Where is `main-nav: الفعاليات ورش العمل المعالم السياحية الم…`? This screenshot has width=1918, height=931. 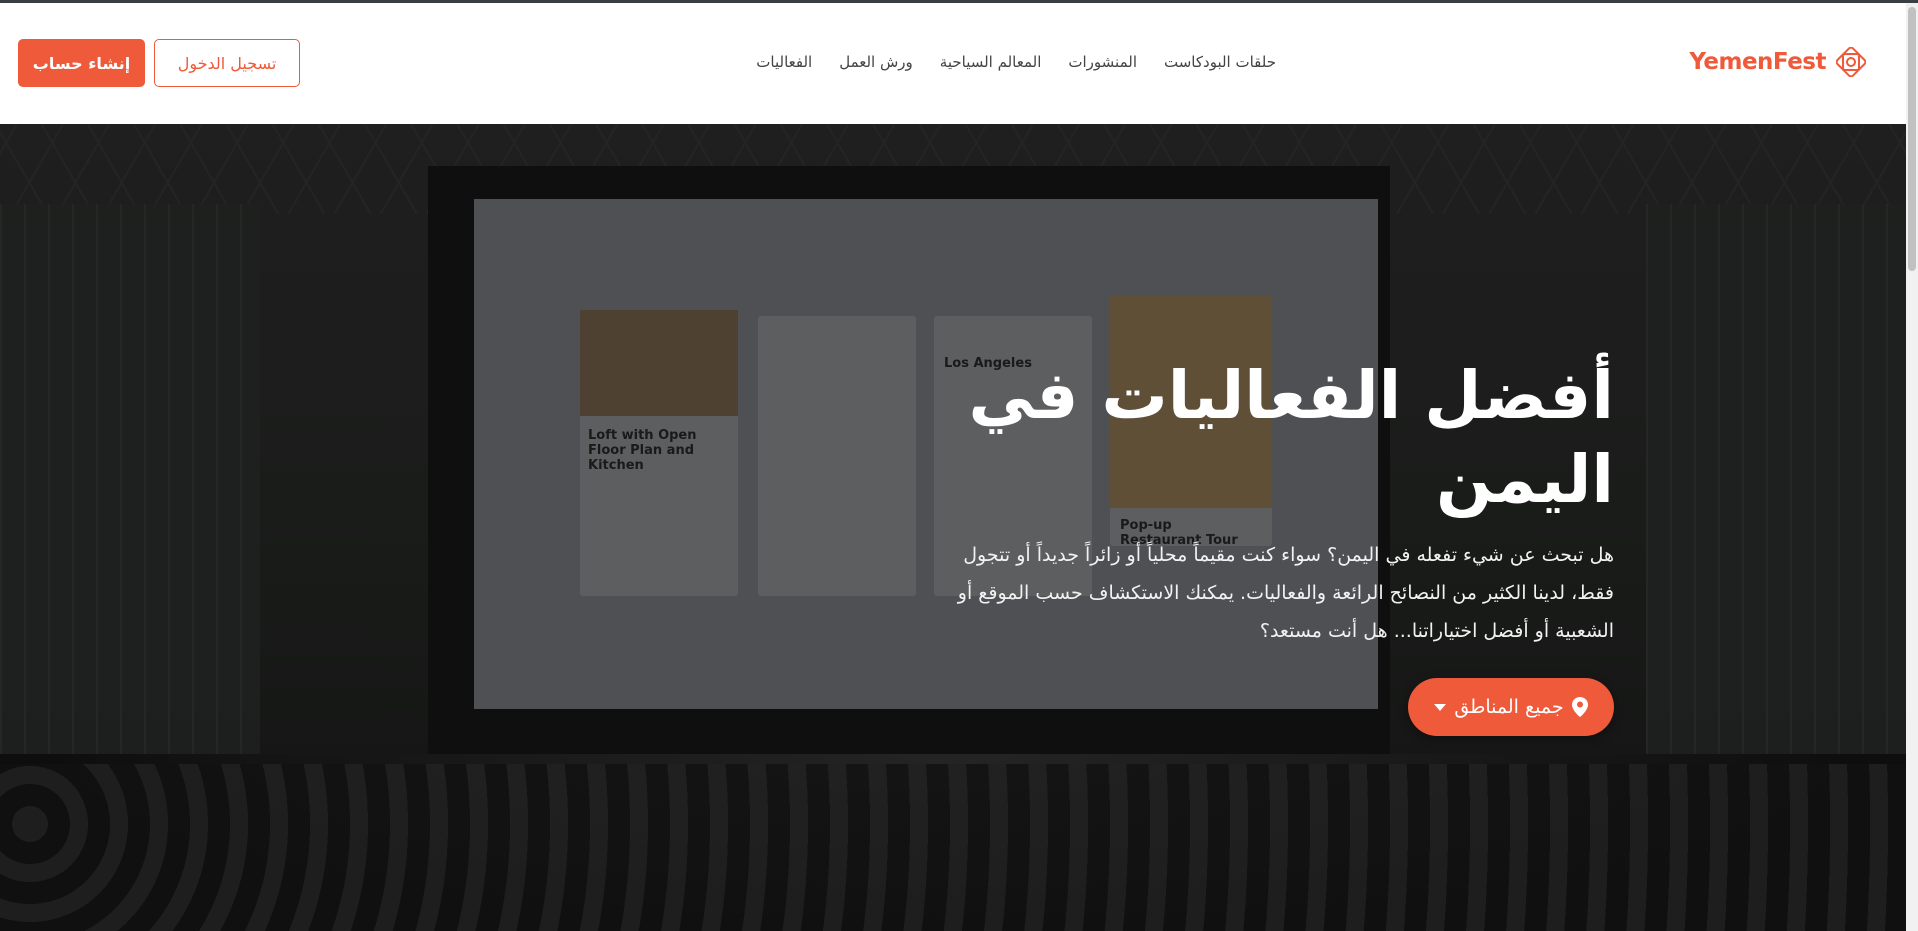 main-nav: الفعاليات ورش العمل المعالم السياحية الم… is located at coordinates (1016, 62).